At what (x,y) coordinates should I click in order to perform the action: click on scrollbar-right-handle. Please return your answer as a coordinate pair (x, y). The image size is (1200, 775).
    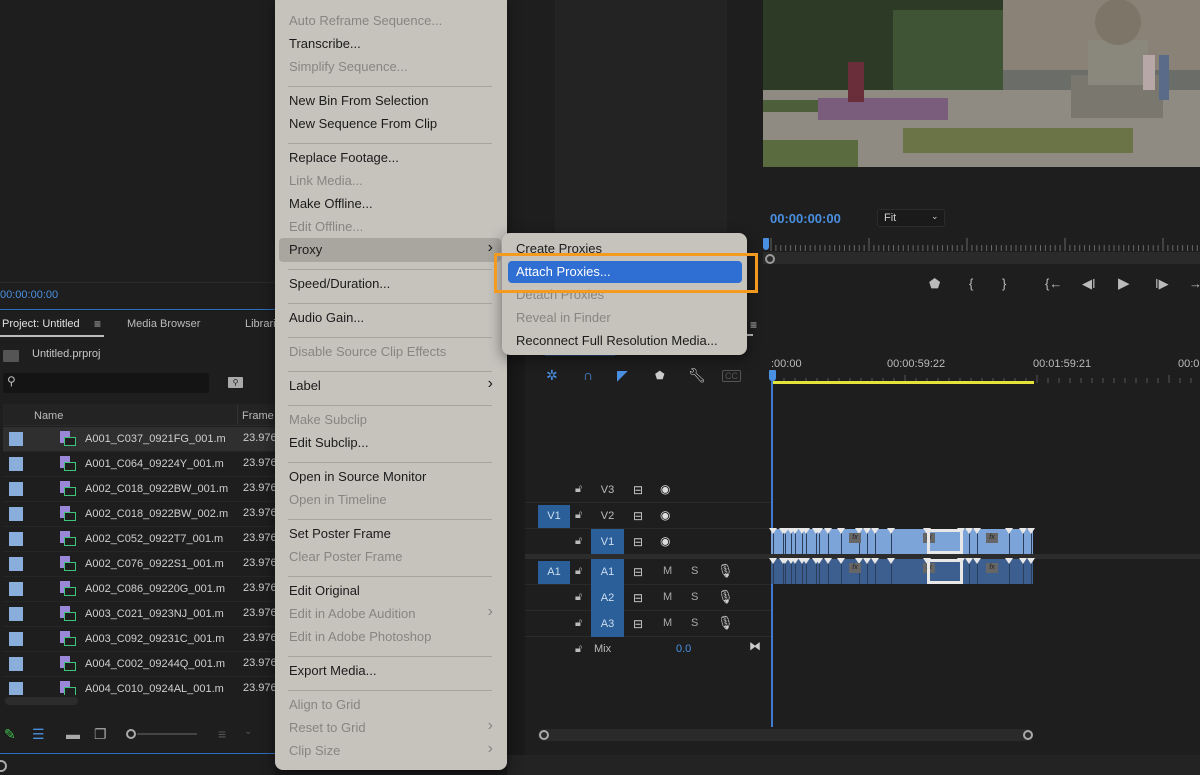
    Looking at the image, I should click on (1028, 735).